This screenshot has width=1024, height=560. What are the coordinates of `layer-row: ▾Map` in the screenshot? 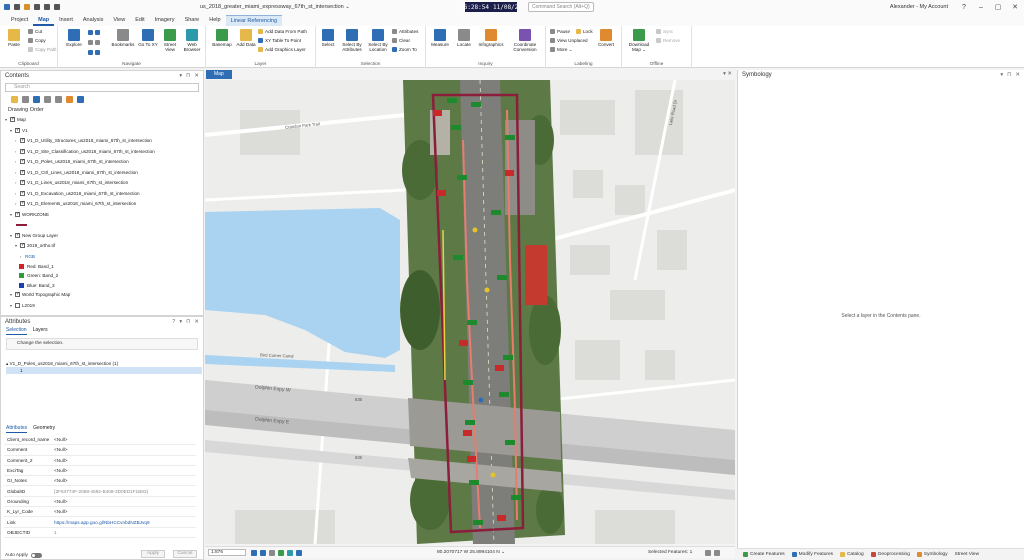 It's located at (15, 119).